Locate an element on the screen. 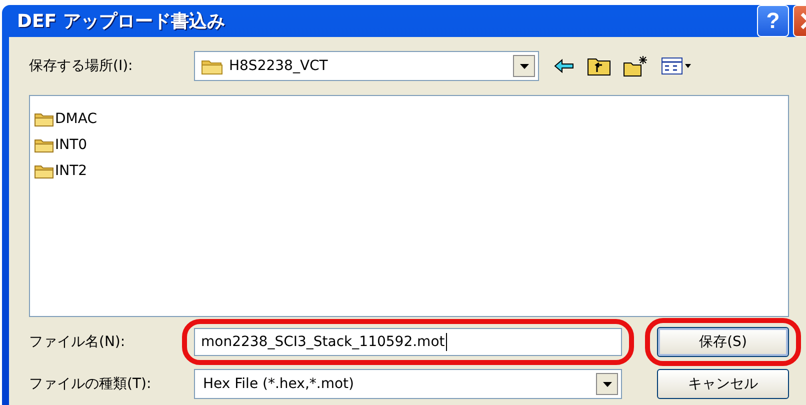 Image resolution: width=806 pixels, height=405 pixels. cancel-button: キャンセル is located at coordinates (723, 384).